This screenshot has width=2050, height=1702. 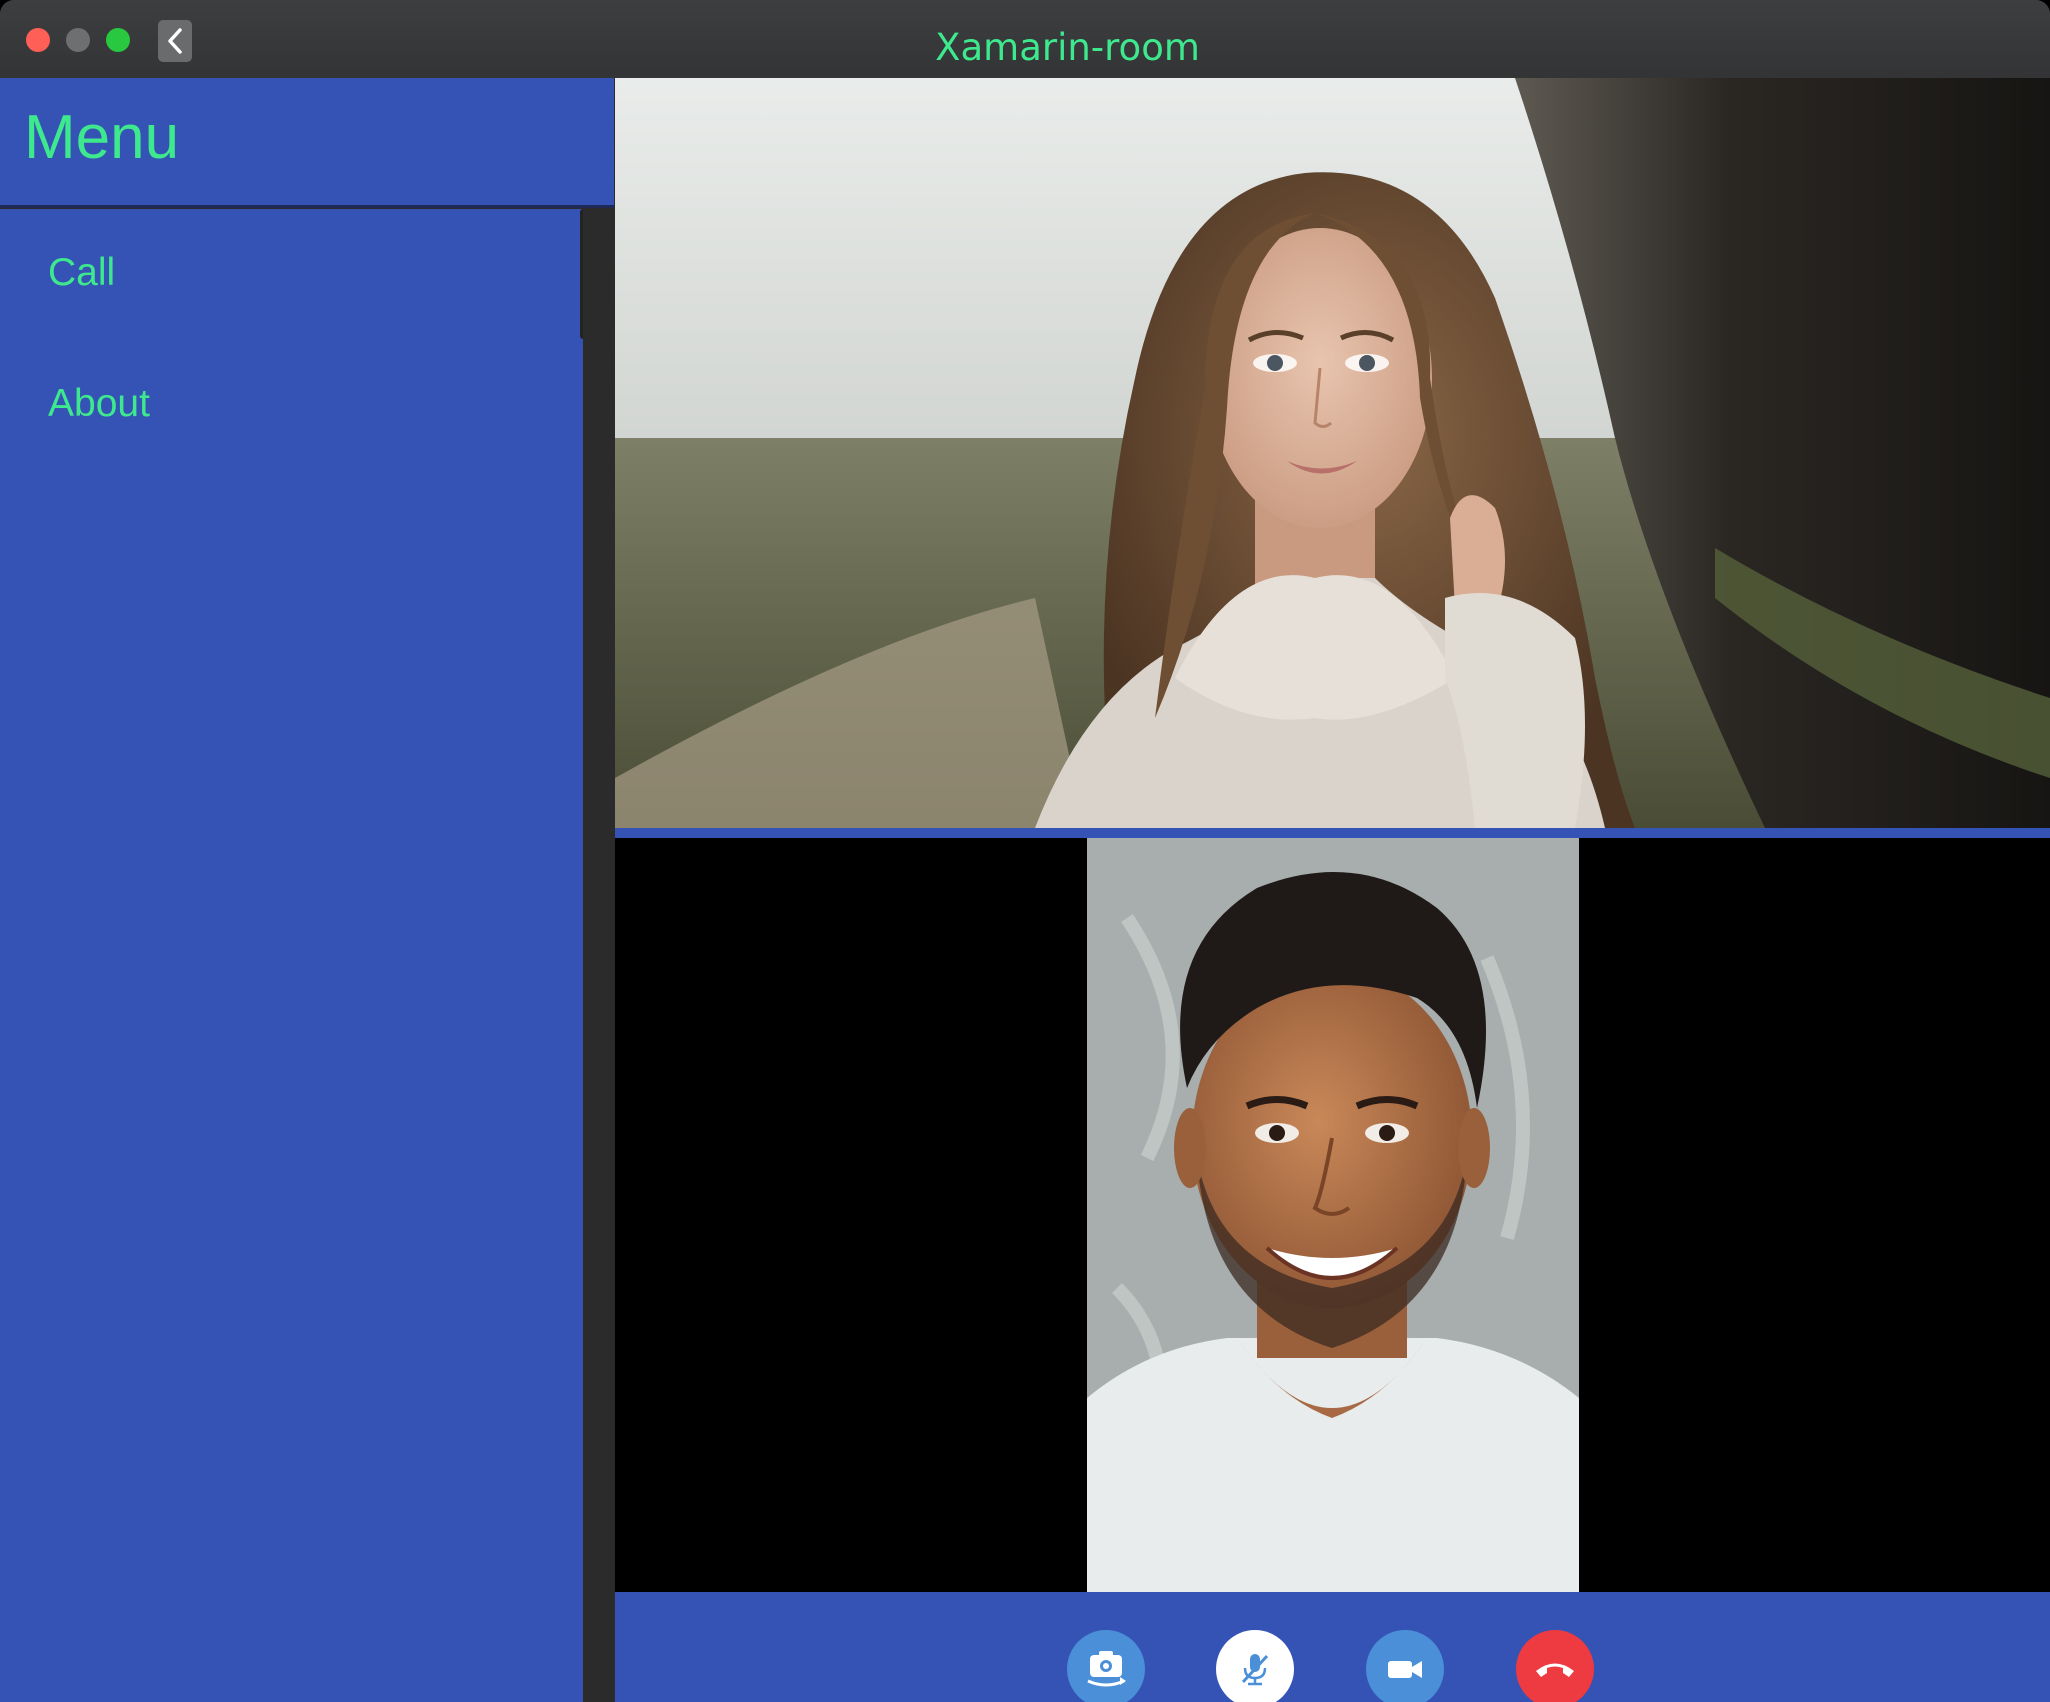 What do you see at coordinates (291, 273) in the screenshot?
I see `menu-item-call: Call` at bounding box center [291, 273].